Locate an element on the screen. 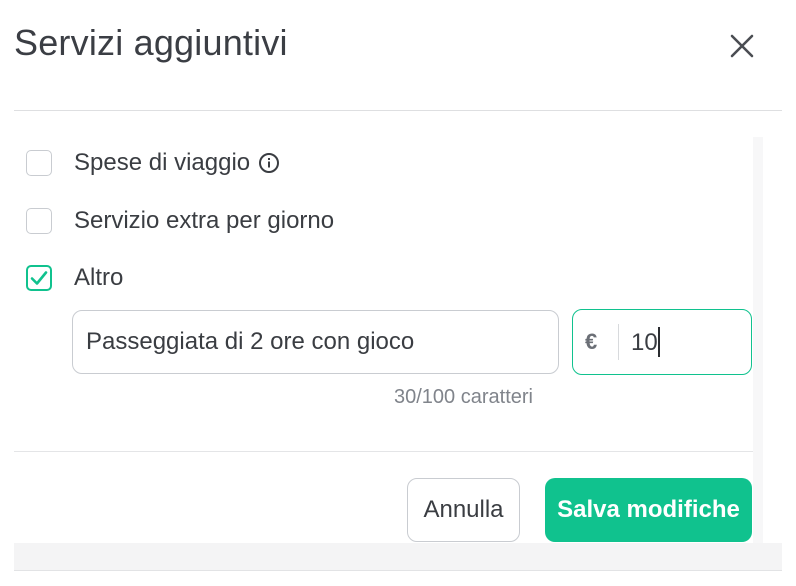  scrollbar-track is located at coordinates (758, 340).